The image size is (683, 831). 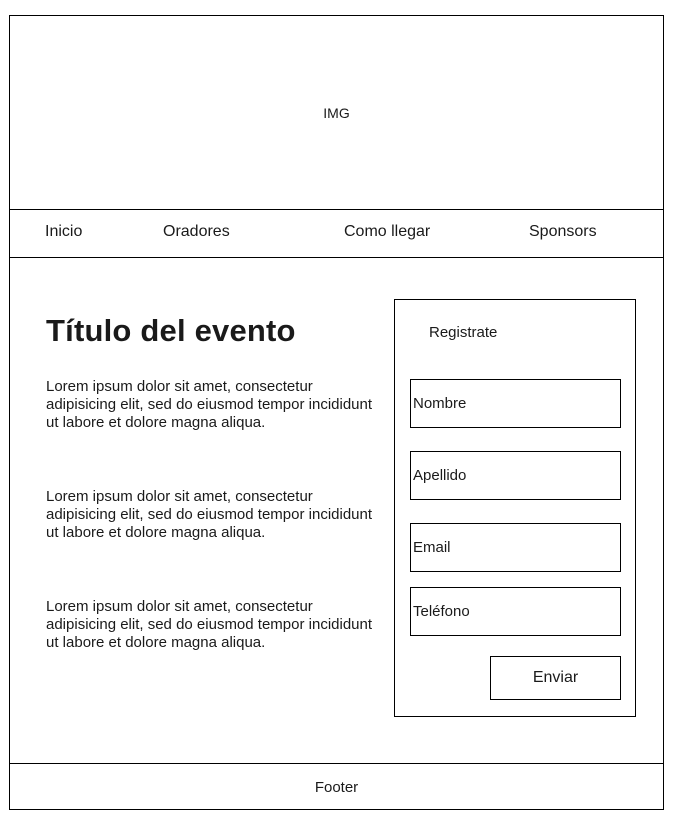 I want to click on enviar-button: Enviar, so click(x=555, y=678).